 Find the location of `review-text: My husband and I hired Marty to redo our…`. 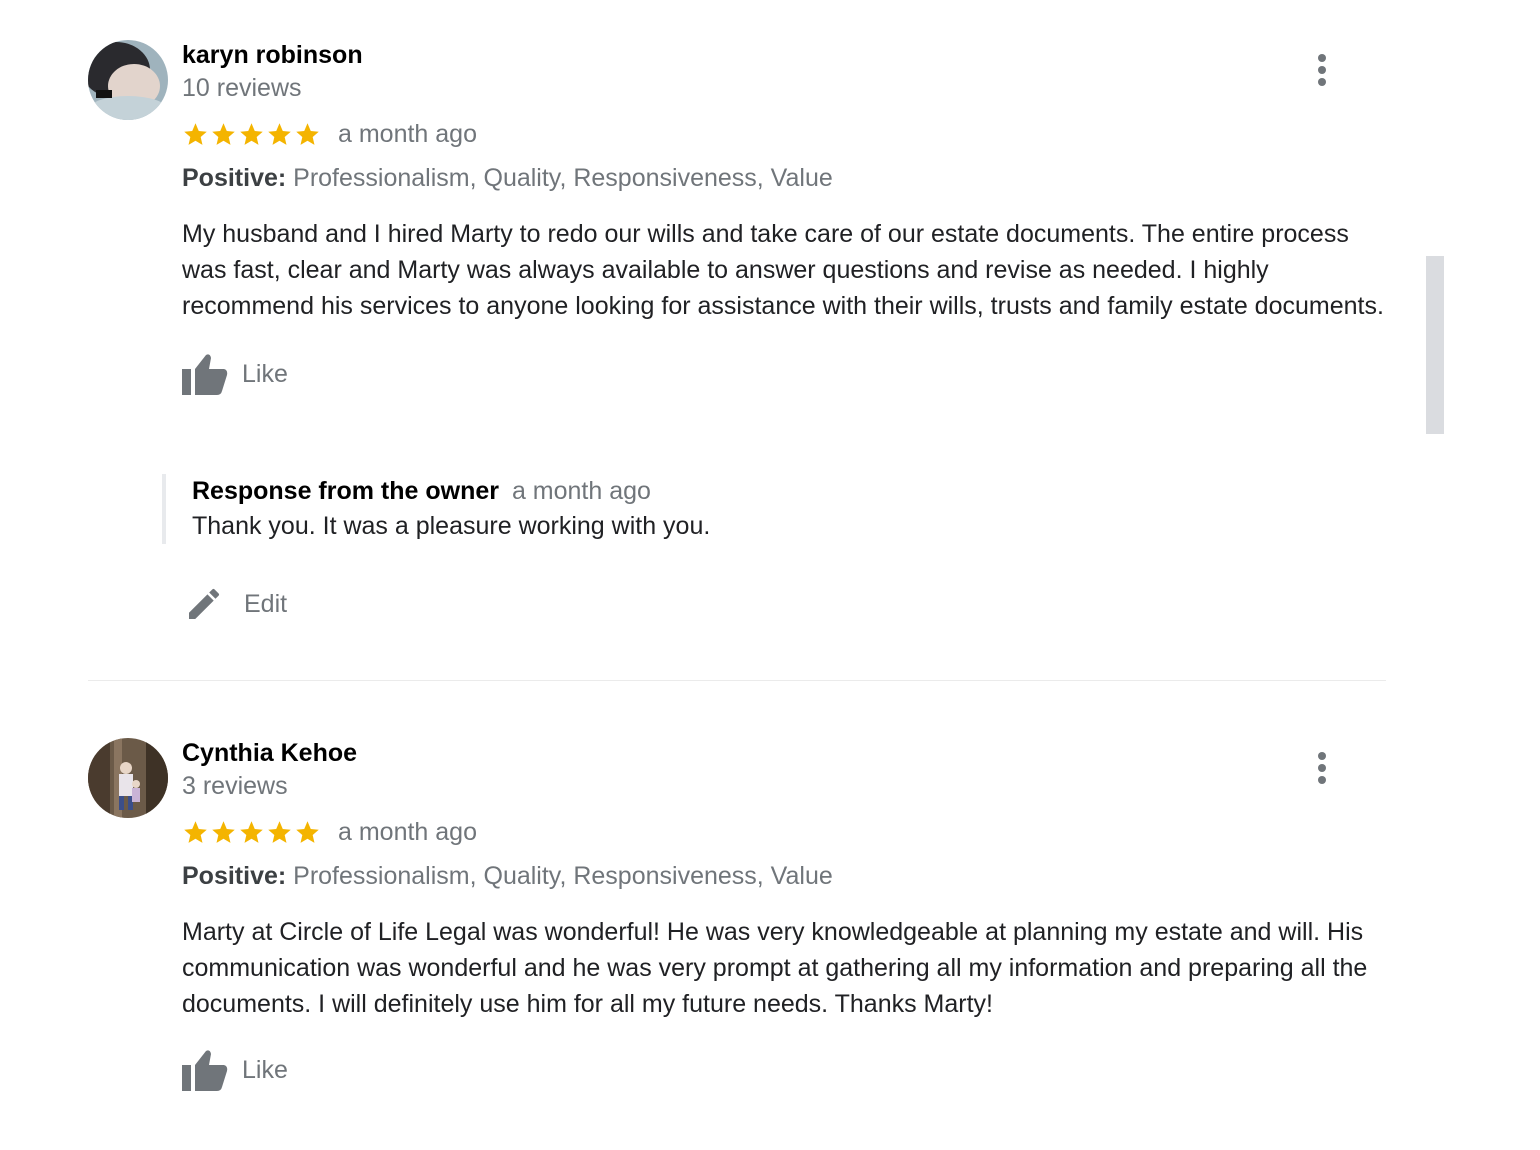

review-text: My husband and I hired Marty to redo our… is located at coordinates (783, 270).